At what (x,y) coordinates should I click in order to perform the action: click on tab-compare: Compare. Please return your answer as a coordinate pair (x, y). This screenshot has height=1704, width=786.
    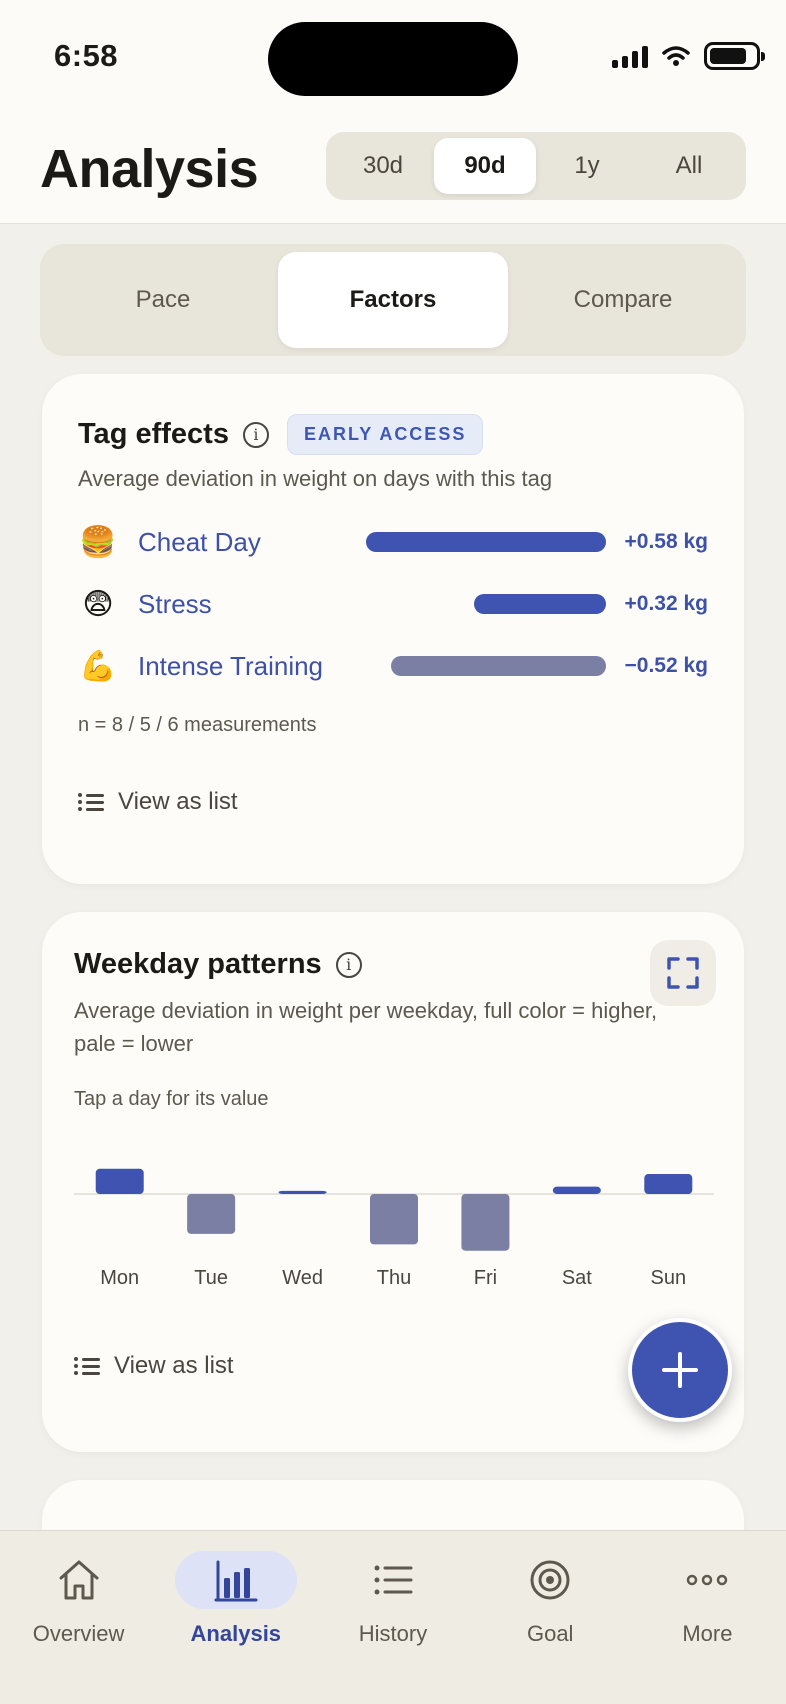
    Looking at the image, I should click on (623, 300).